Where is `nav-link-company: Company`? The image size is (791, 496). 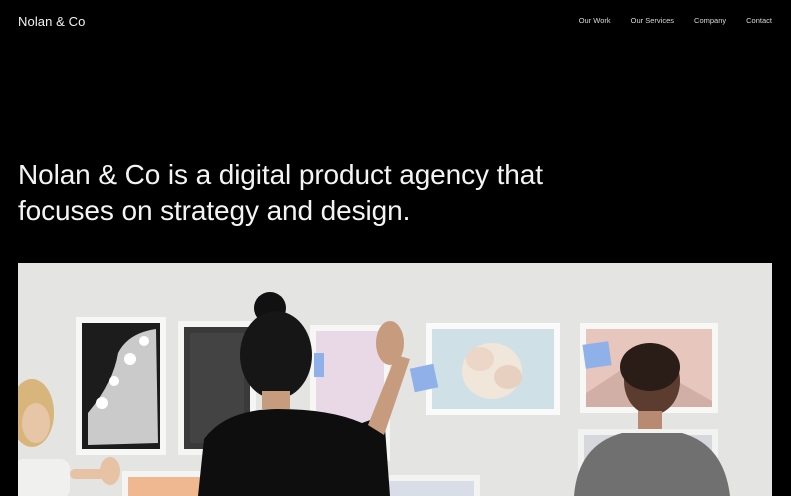
nav-link-company: Company is located at coordinates (710, 20).